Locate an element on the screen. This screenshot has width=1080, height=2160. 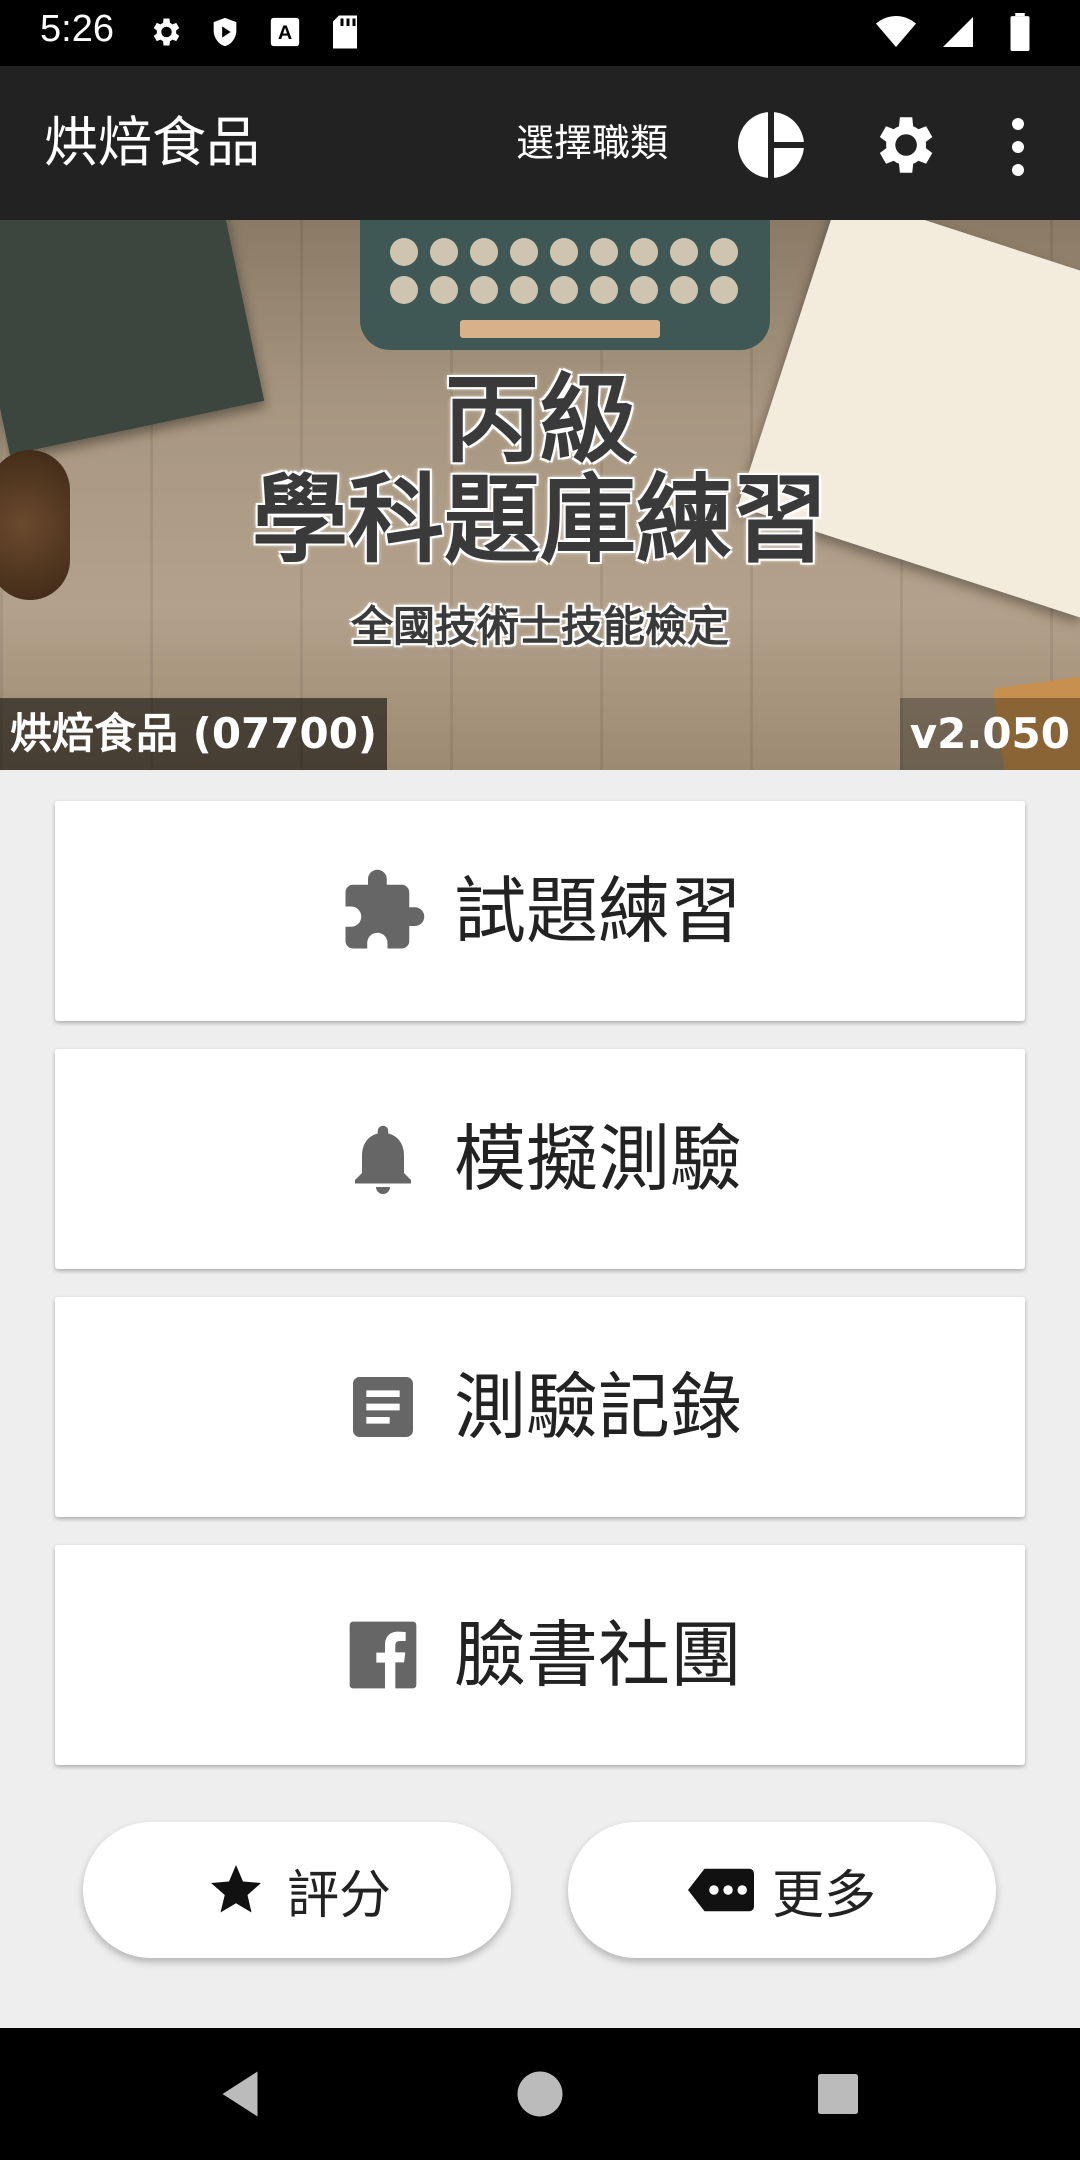
more-vert-icon is located at coordinates (1018, 147).